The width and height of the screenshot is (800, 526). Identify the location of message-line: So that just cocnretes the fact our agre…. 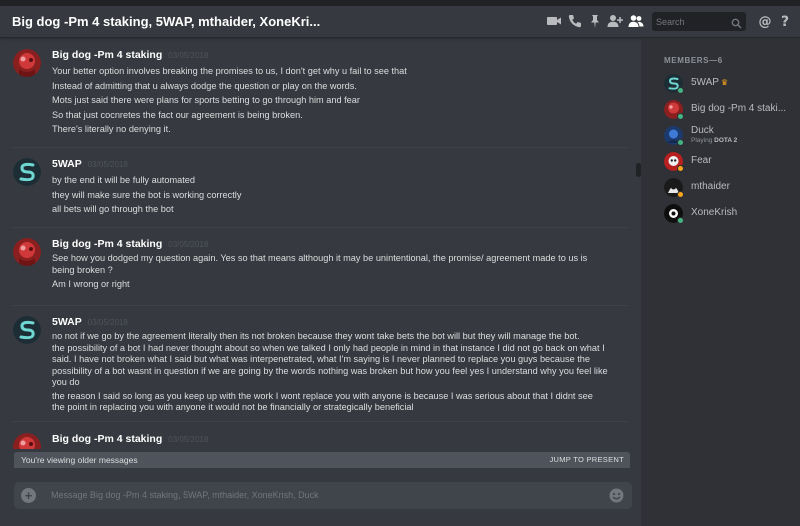
(177, 114).